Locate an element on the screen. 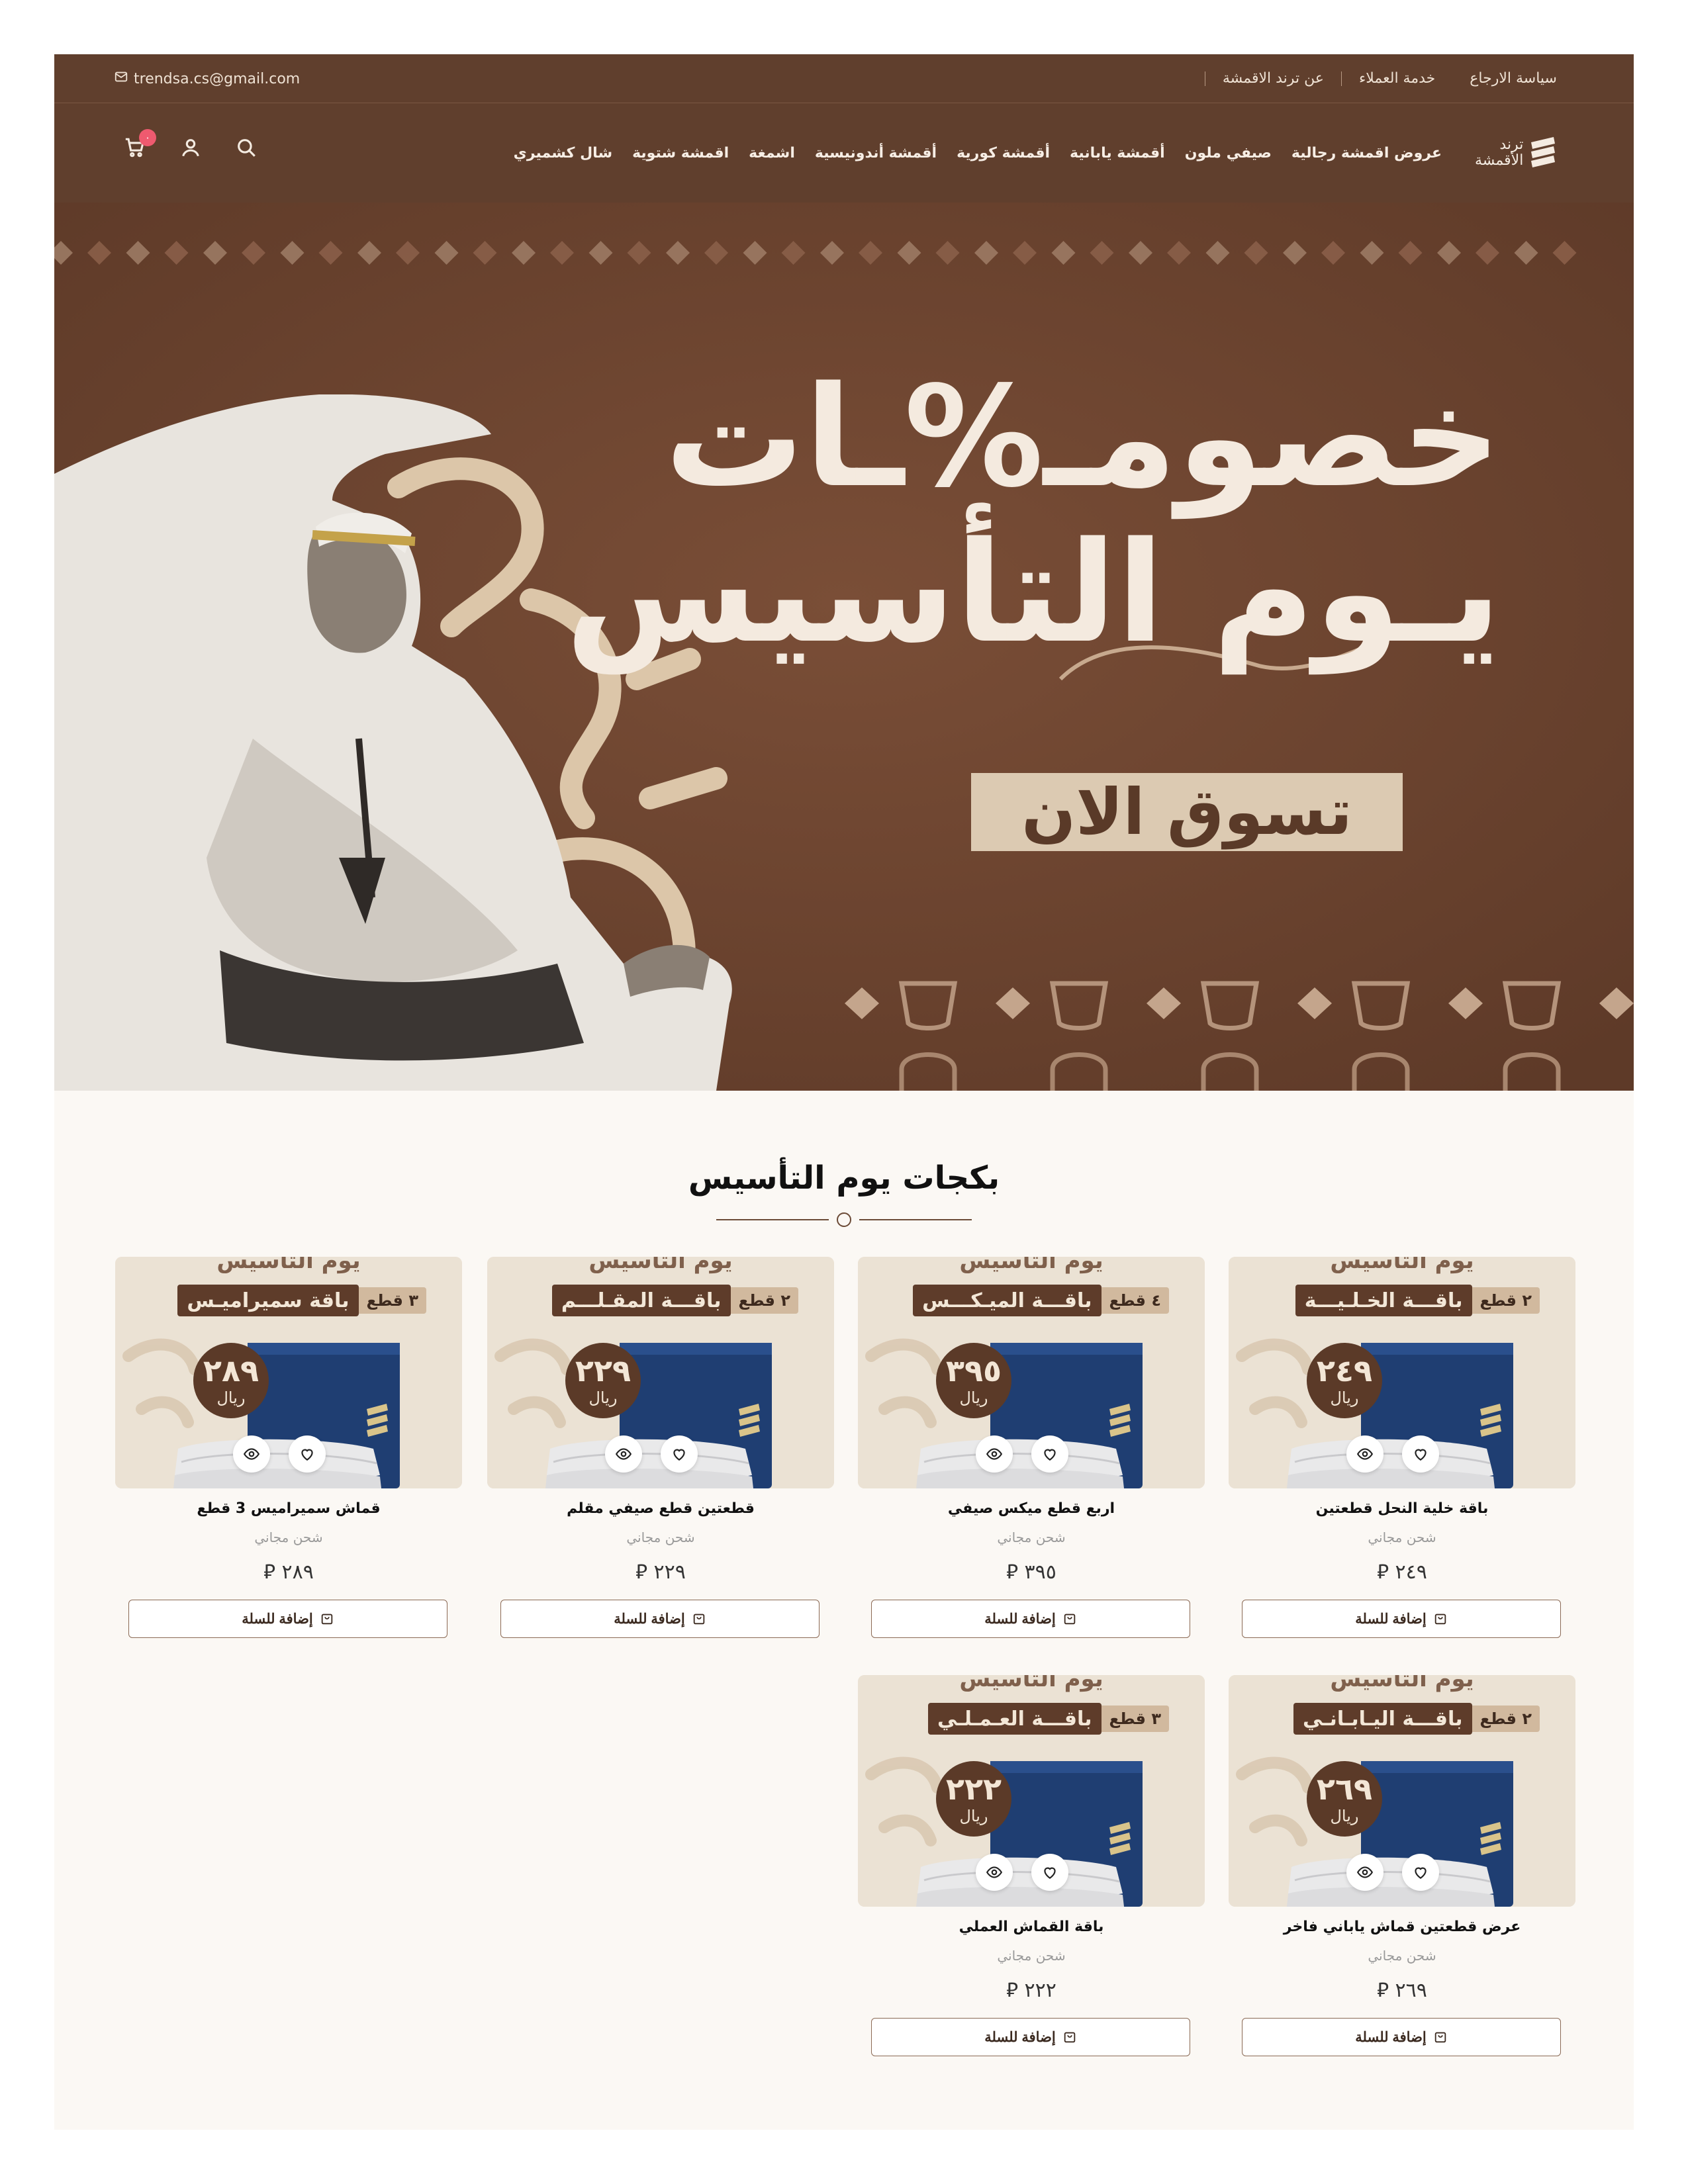 The height and width of the screenshot is (2184, 1688). price-badge: ٢٢٢ ريال is located at coordinates (973, 1799).